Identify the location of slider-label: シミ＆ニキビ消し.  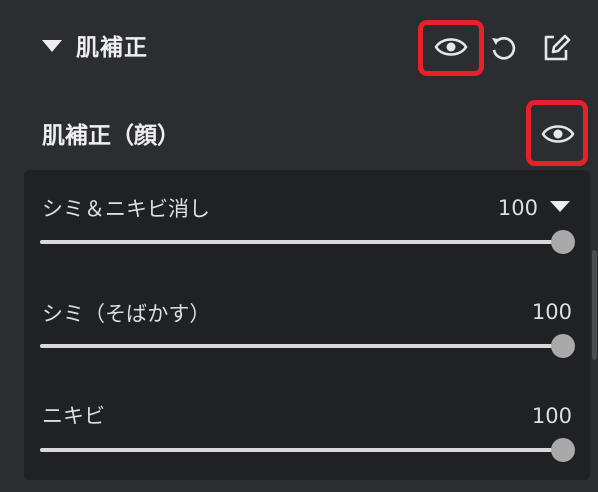
(126, 209).